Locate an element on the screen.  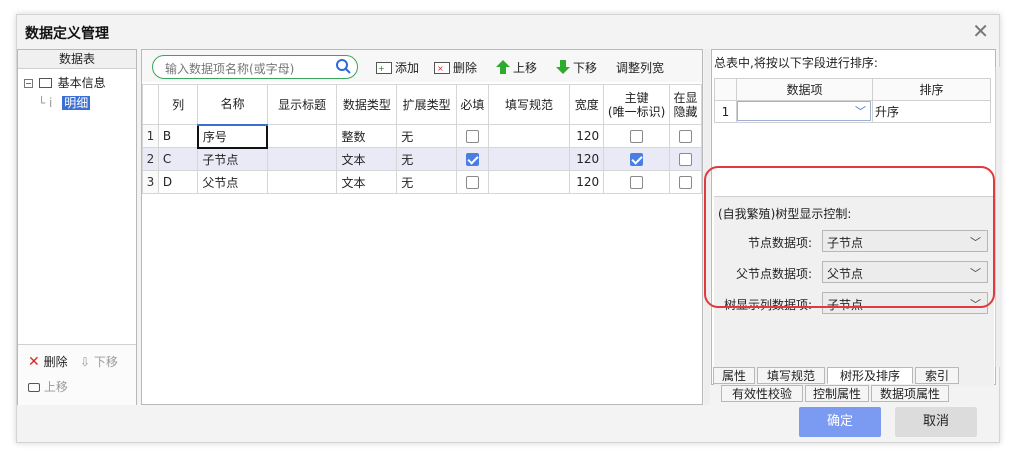
tree-node-basic-info: − 基本信息 is located at coordinates (65, 82).